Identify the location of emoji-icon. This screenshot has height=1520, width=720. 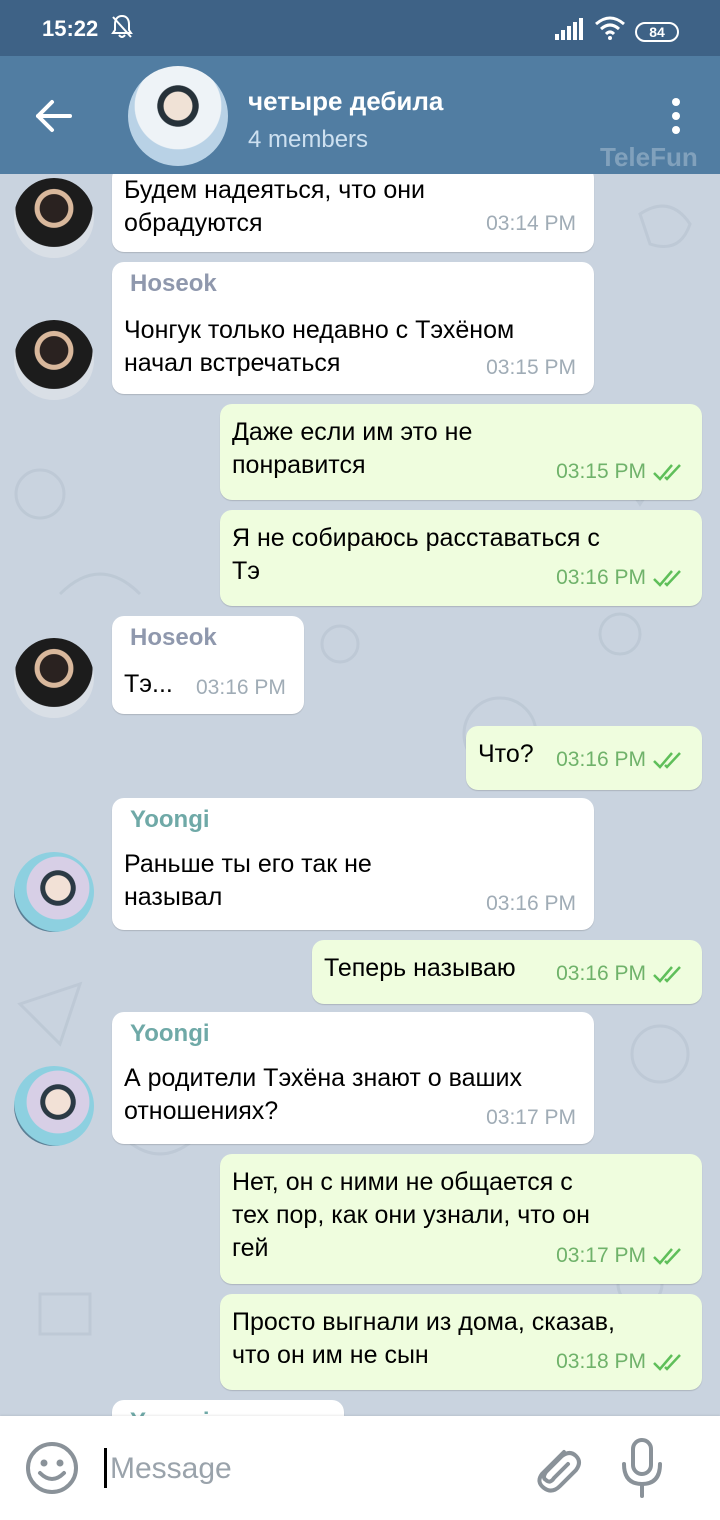
(52, 1468).